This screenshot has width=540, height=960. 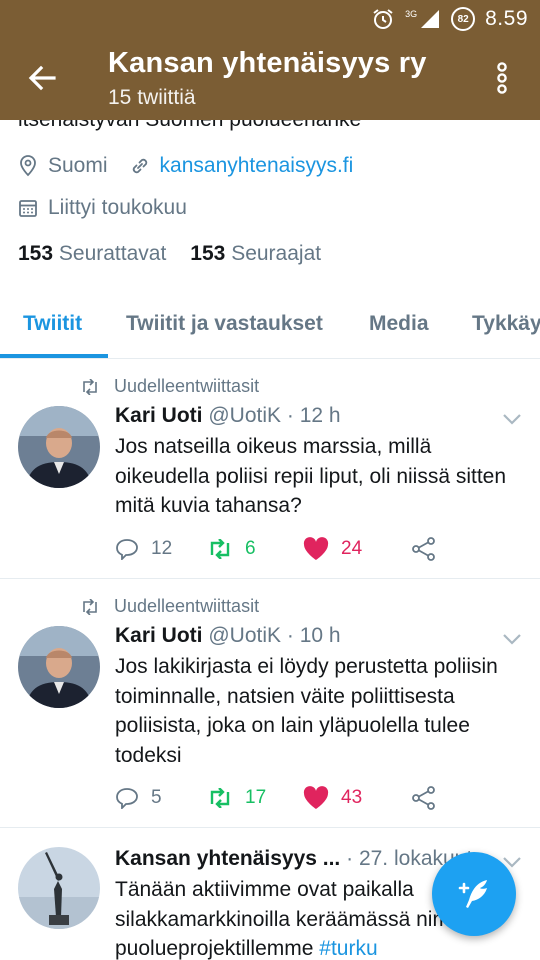 I want to click on following-label: Seurattavat, so click(x=112, y=253).